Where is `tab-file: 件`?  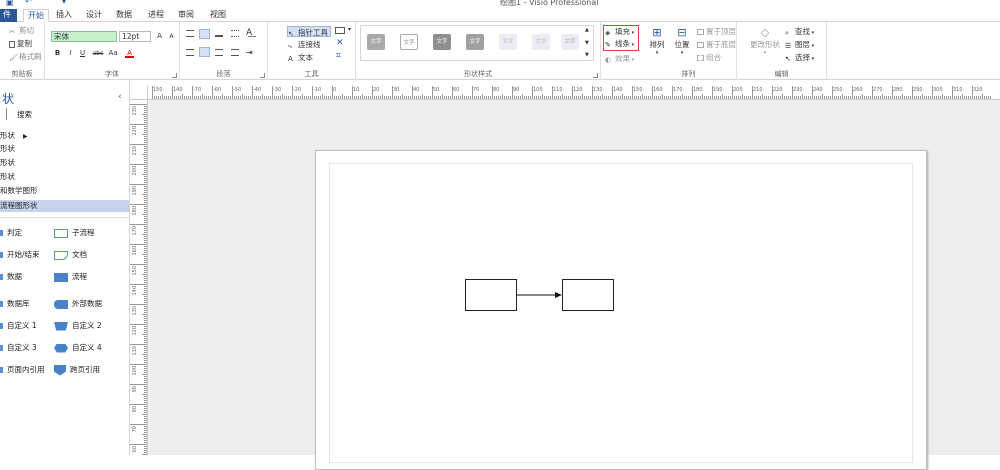 tab-file: 件 is located at coordinates (8, 15).